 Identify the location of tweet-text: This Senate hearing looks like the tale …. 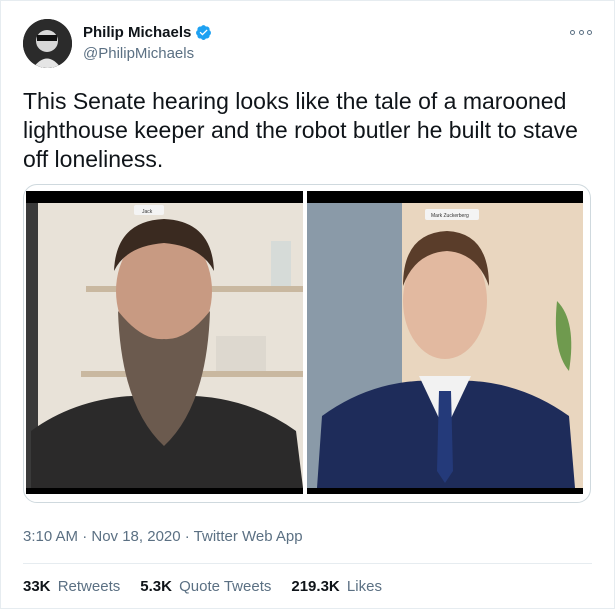
(300, 130).